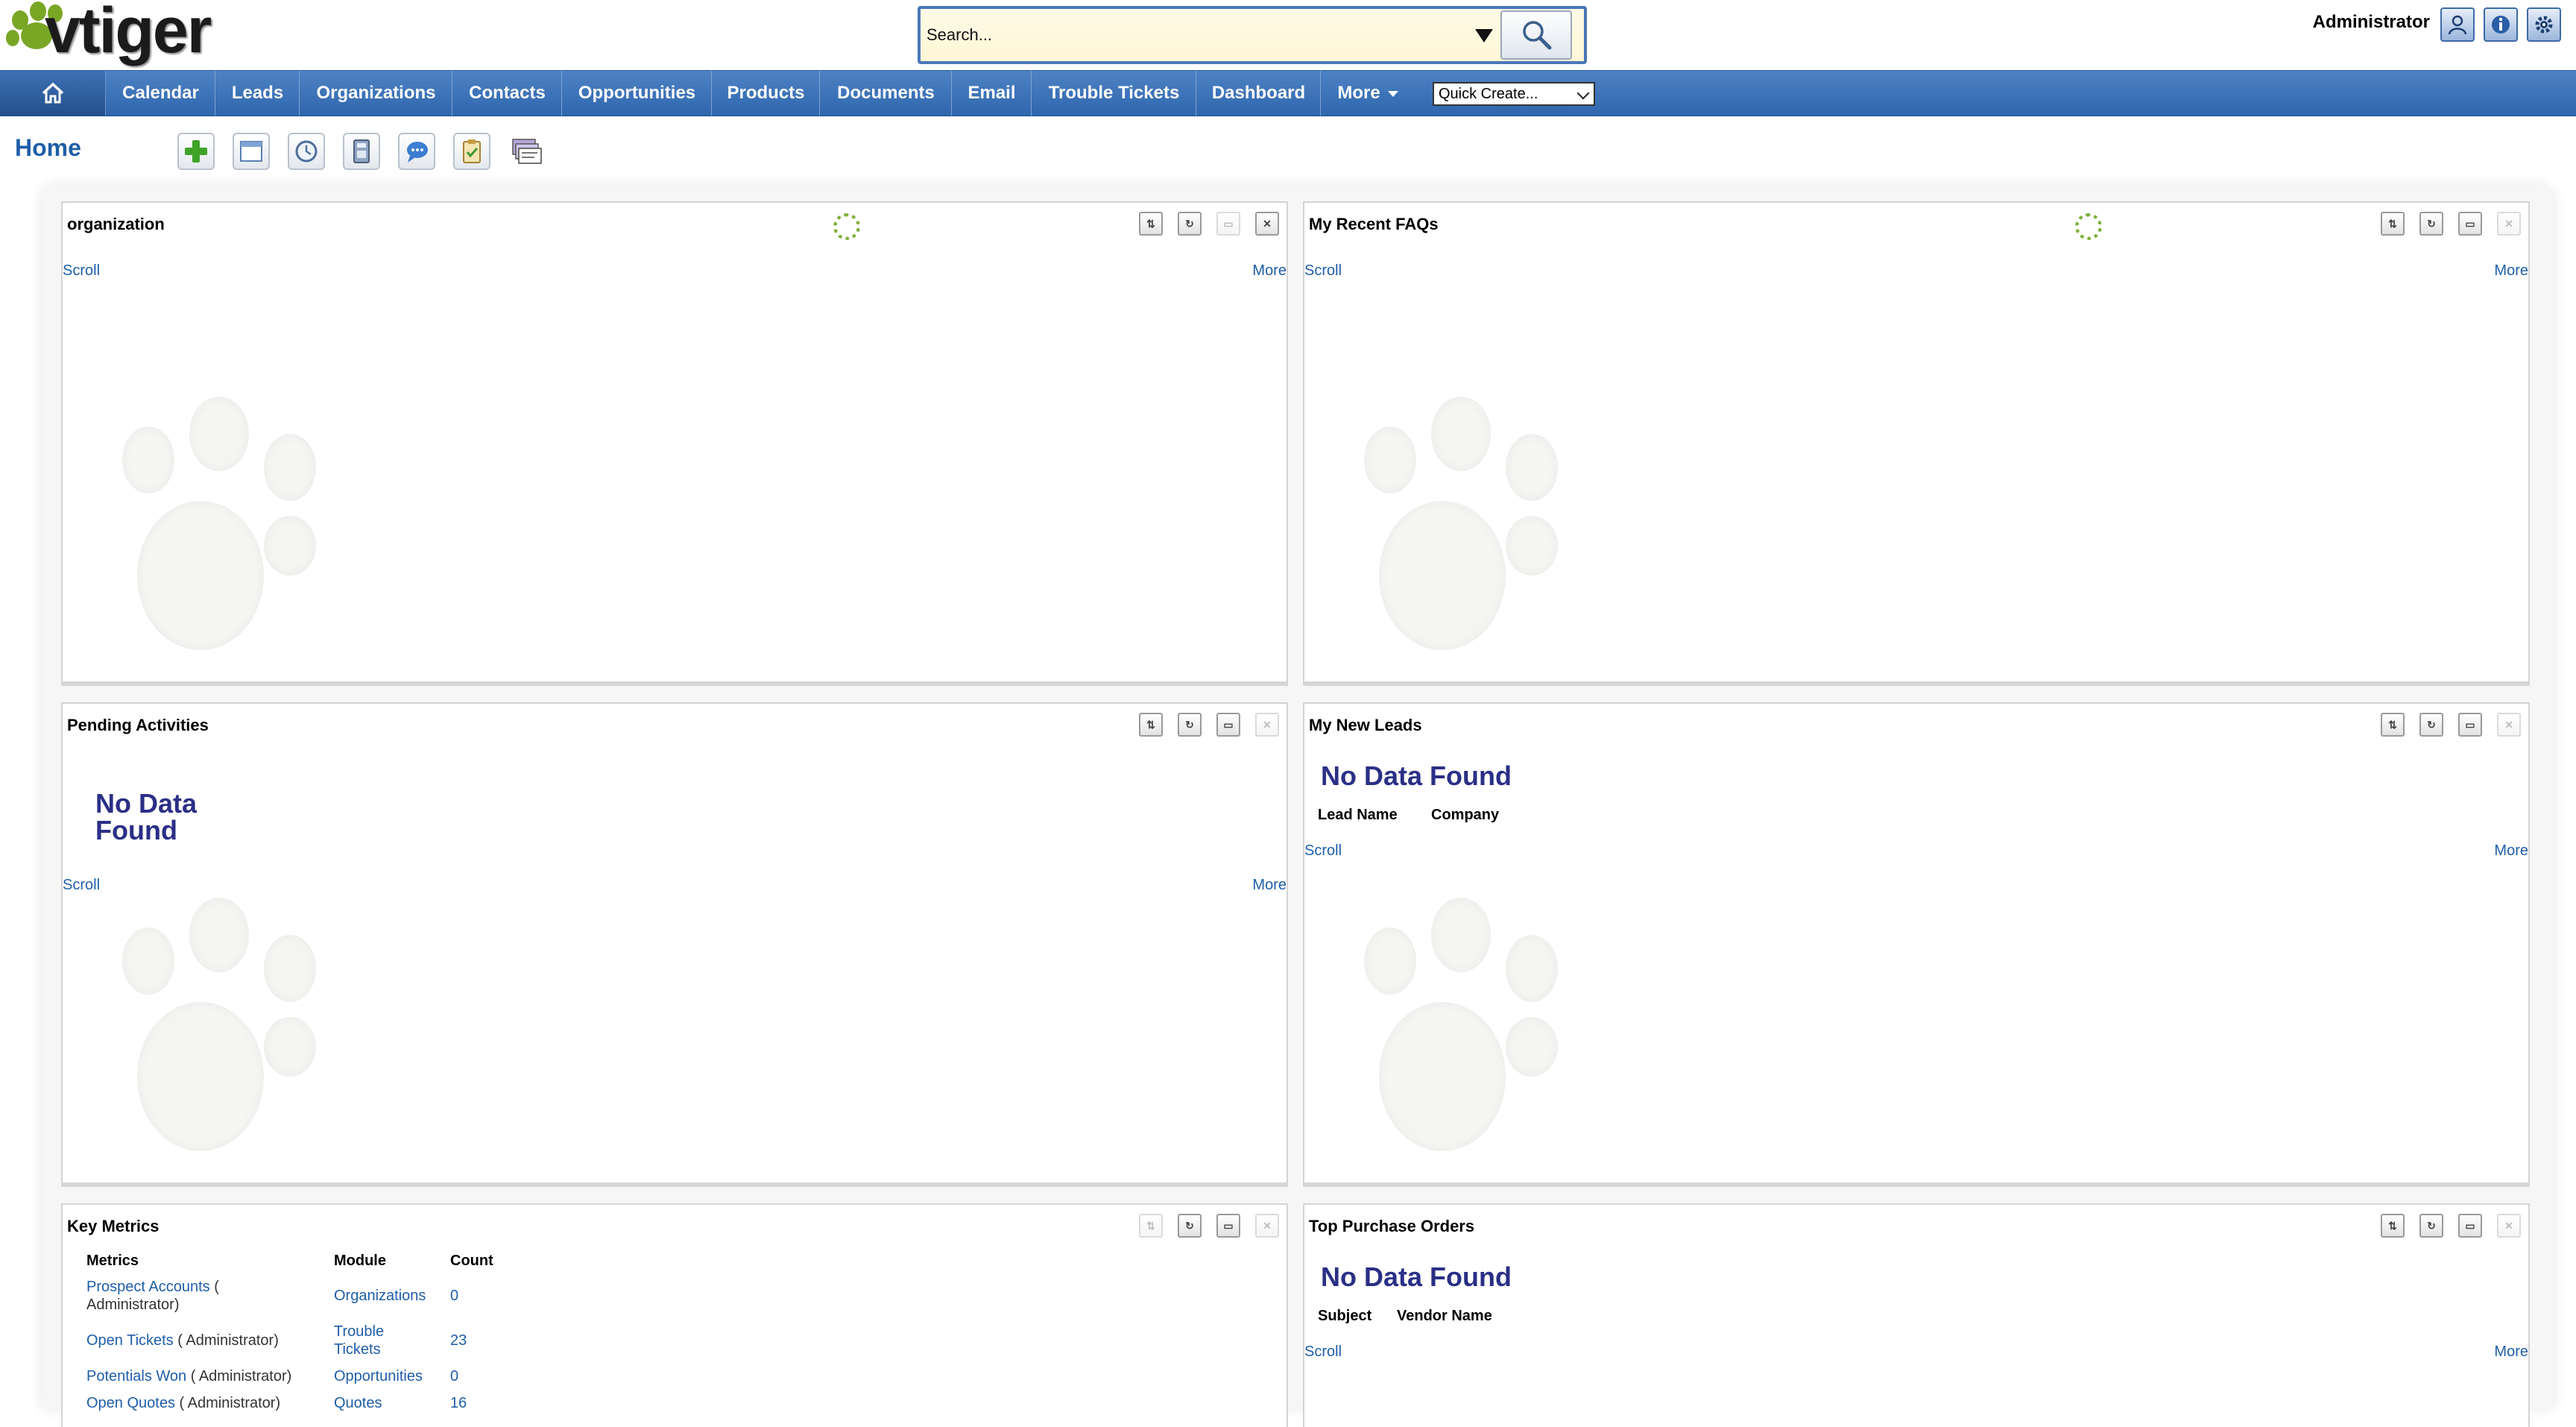 The height and width of the screenshot is (1427, 2576). I want to click on info-icon, so click(2501, 25).